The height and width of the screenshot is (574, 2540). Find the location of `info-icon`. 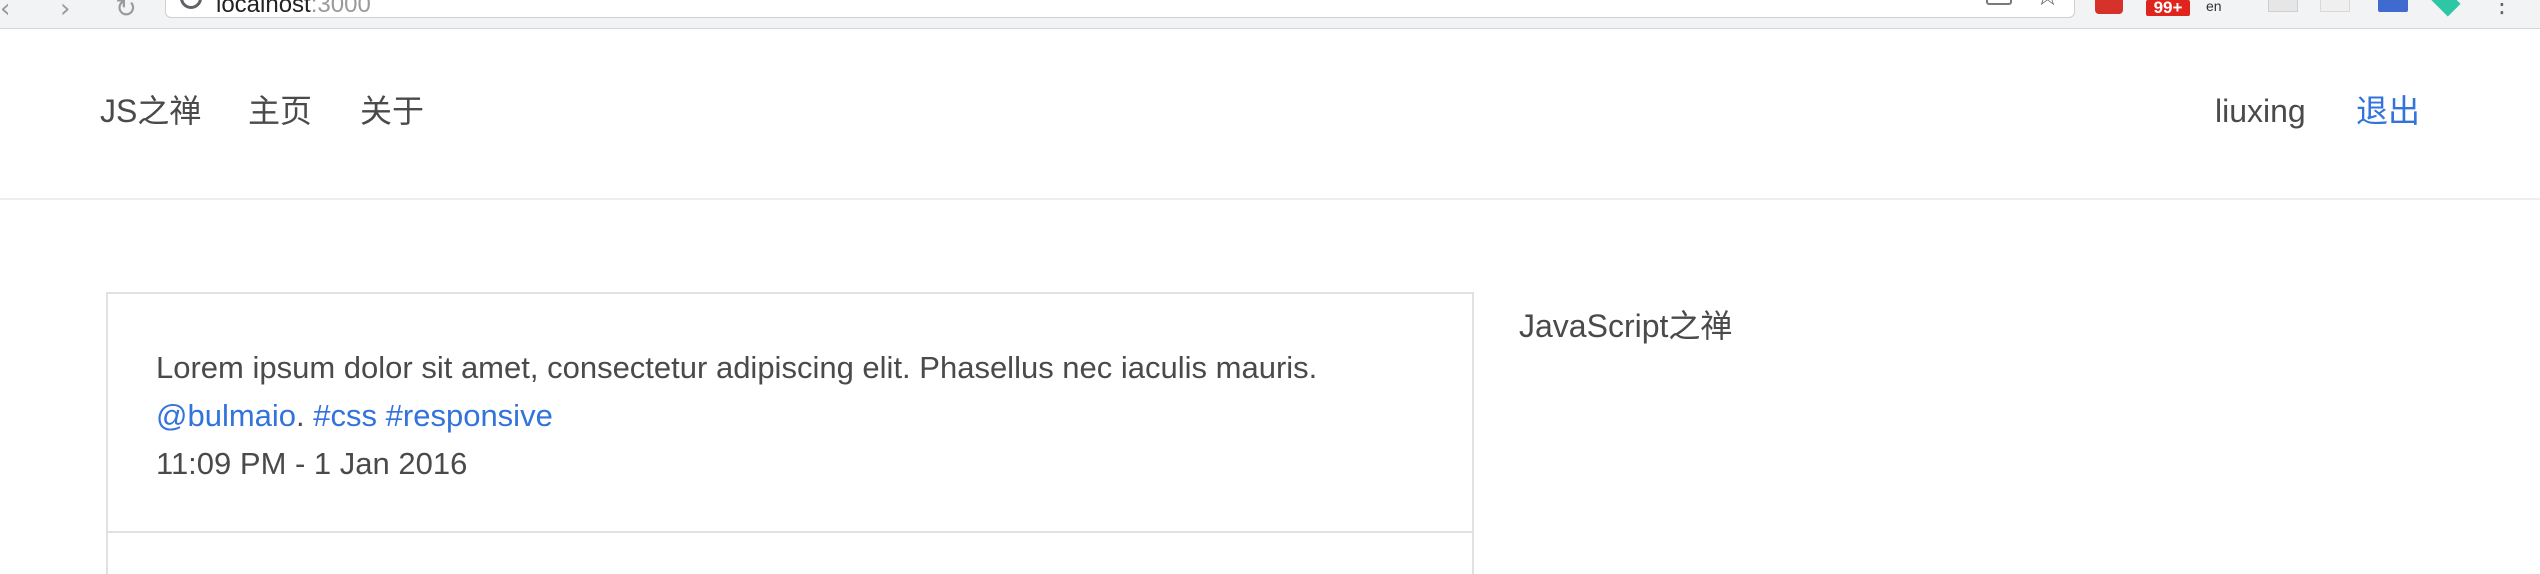

info-icon is located at coordinates (191, 4).